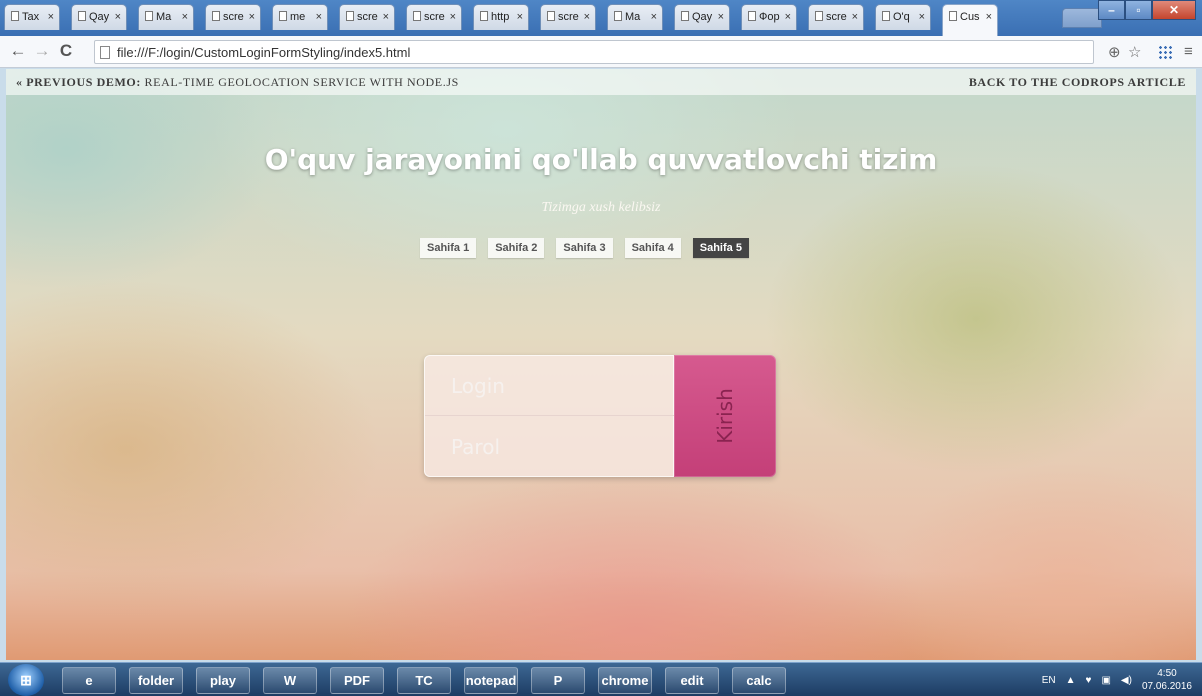  I want to click on back-arrow-icon: ←, so click(18, 51).